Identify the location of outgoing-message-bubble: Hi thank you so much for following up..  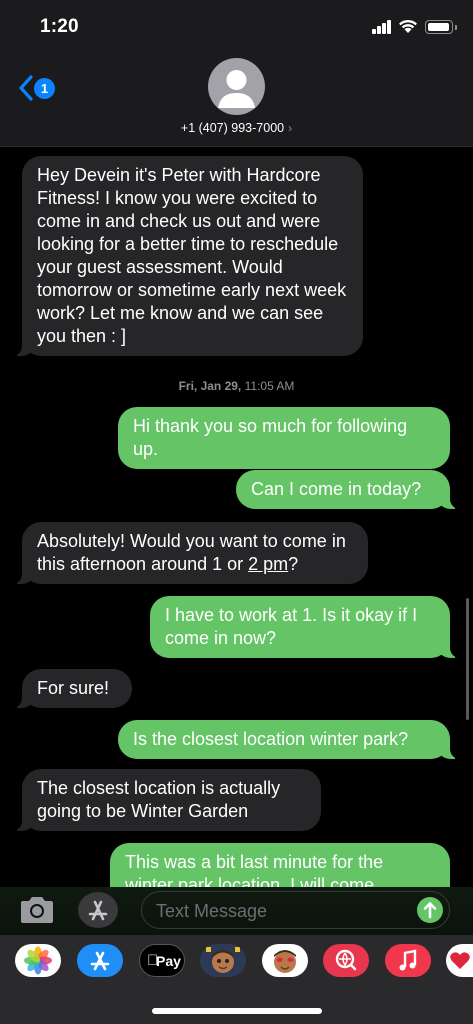
(284, 438).